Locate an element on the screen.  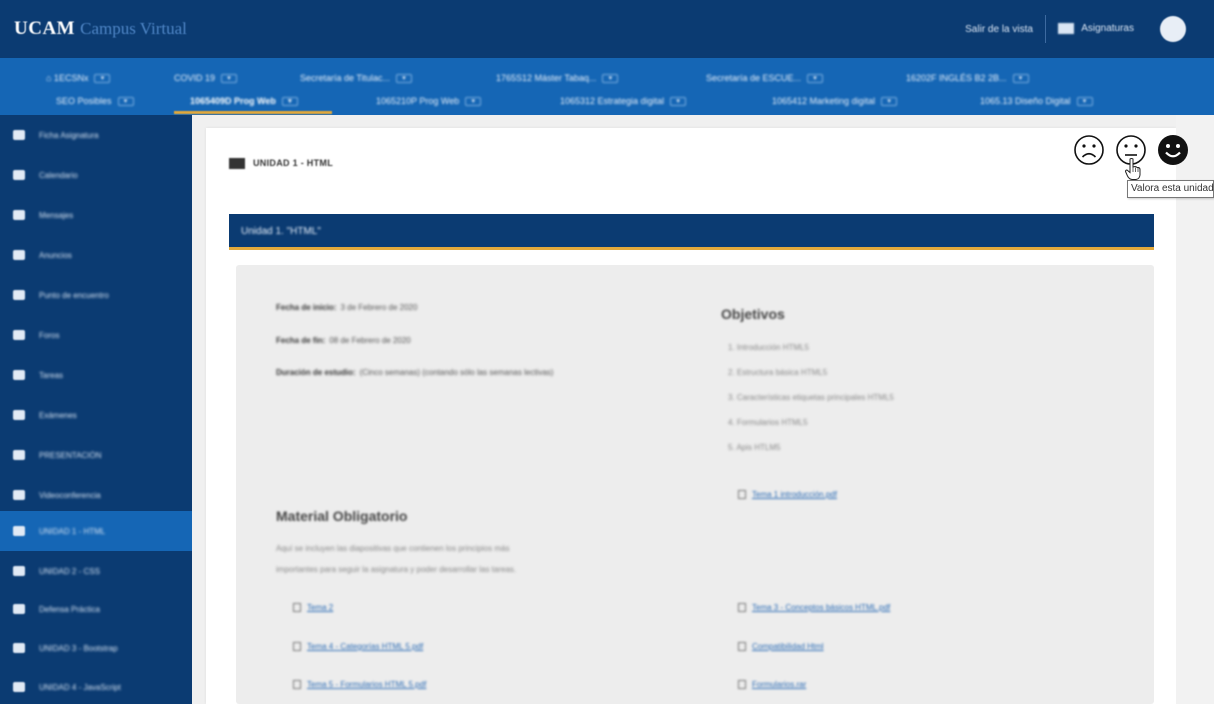
file-link-tema-2: Tema 2 is located at coordinates (313, 607).